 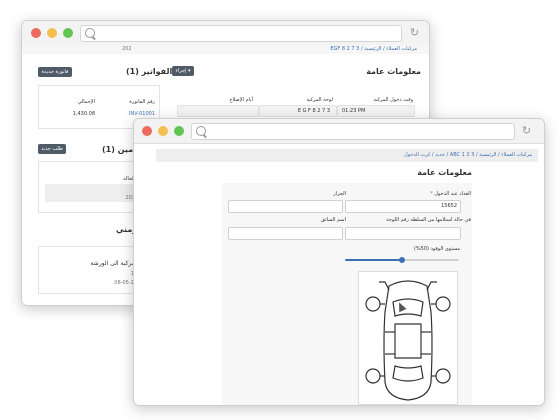 I want to click on back-window-titlebar: ↻, so click(x=225, y=33).